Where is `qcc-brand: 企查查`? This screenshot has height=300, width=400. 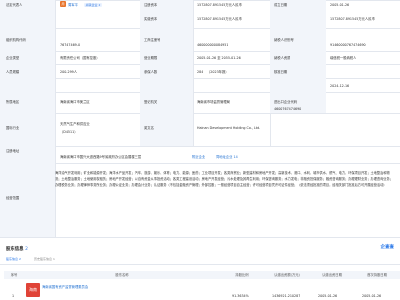 qcc-brand: 企查查 is located at coordinates (387, 247).